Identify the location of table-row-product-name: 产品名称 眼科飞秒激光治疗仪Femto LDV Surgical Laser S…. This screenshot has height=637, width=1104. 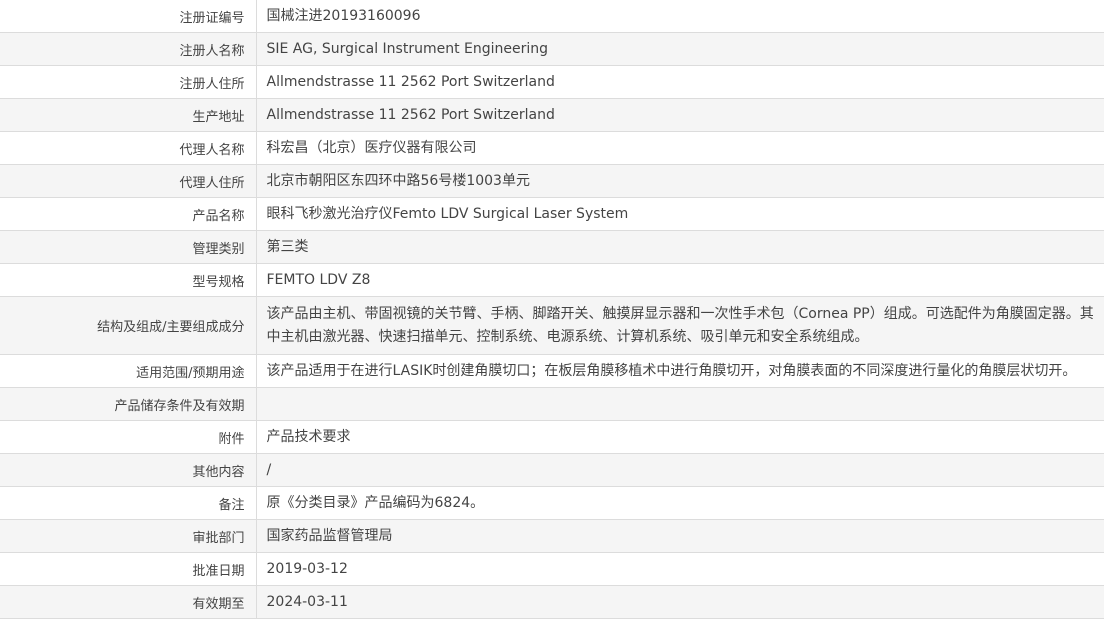
(552, 214).